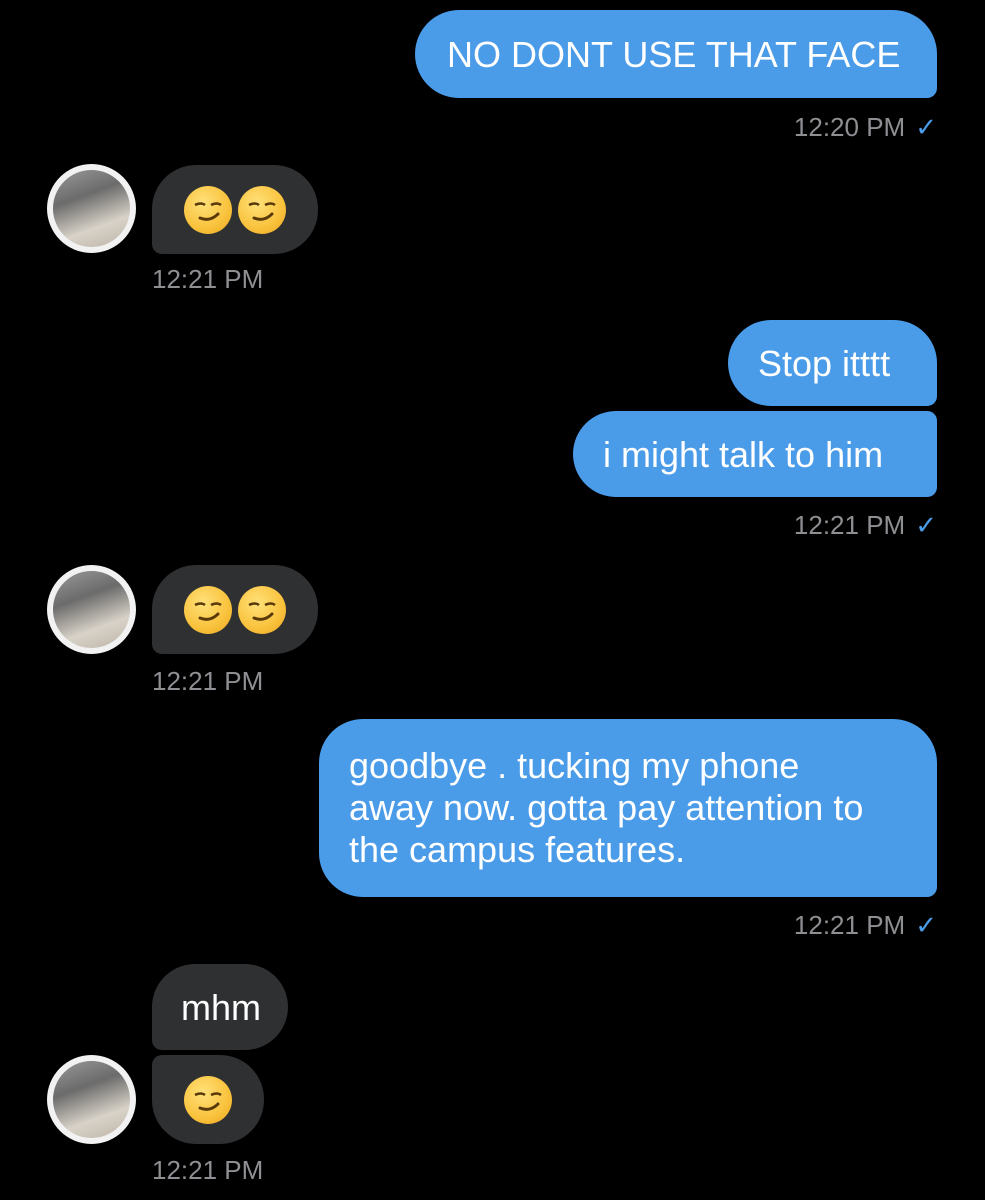 This screenshot has height=1200, width=985. I want to click on message-line: goodbye . tucking my phone, so click(574, 765).